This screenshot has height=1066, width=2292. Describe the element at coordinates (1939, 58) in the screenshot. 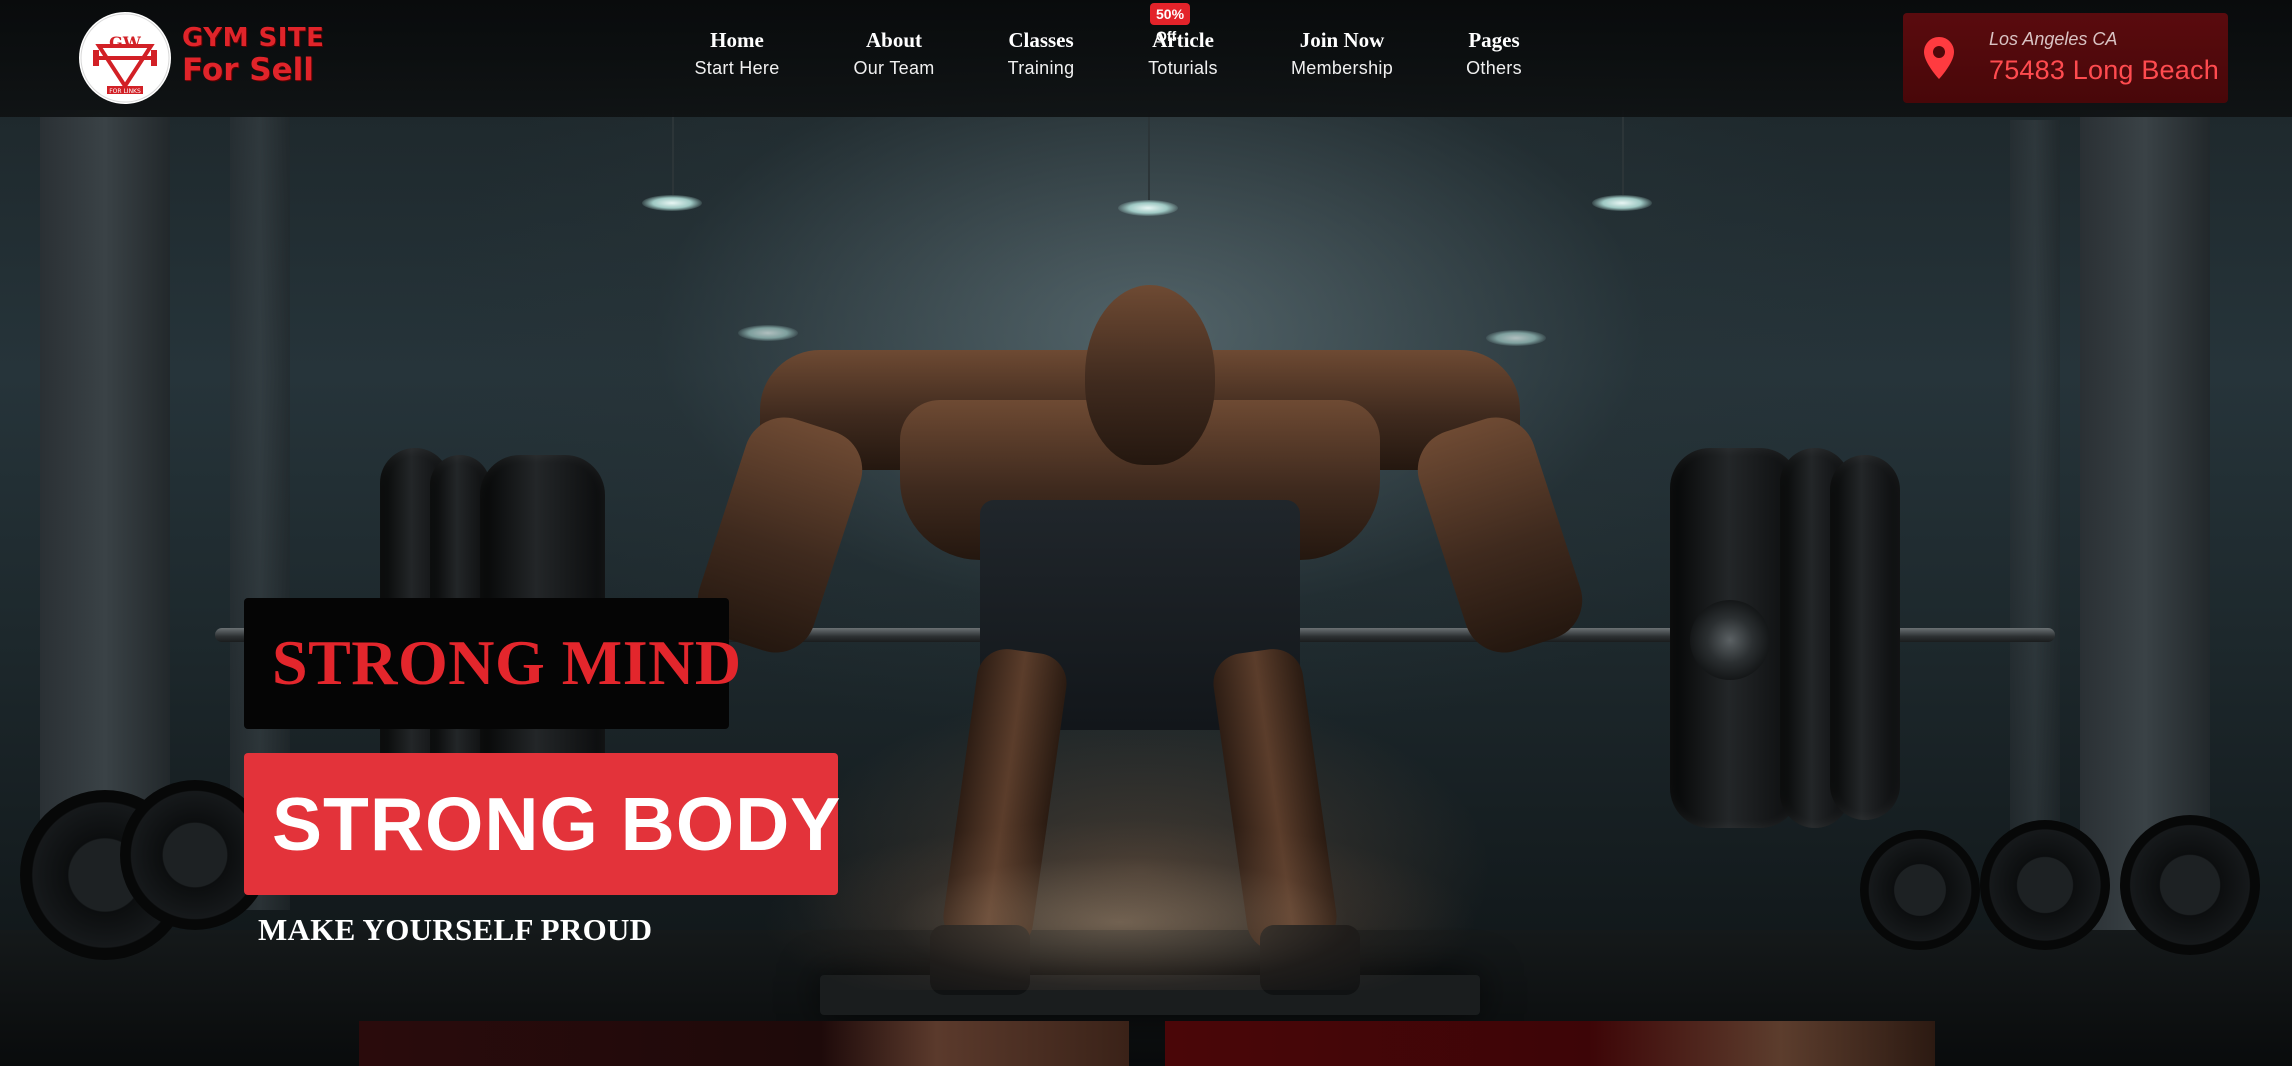

I see `map-pin-icon` at that location.